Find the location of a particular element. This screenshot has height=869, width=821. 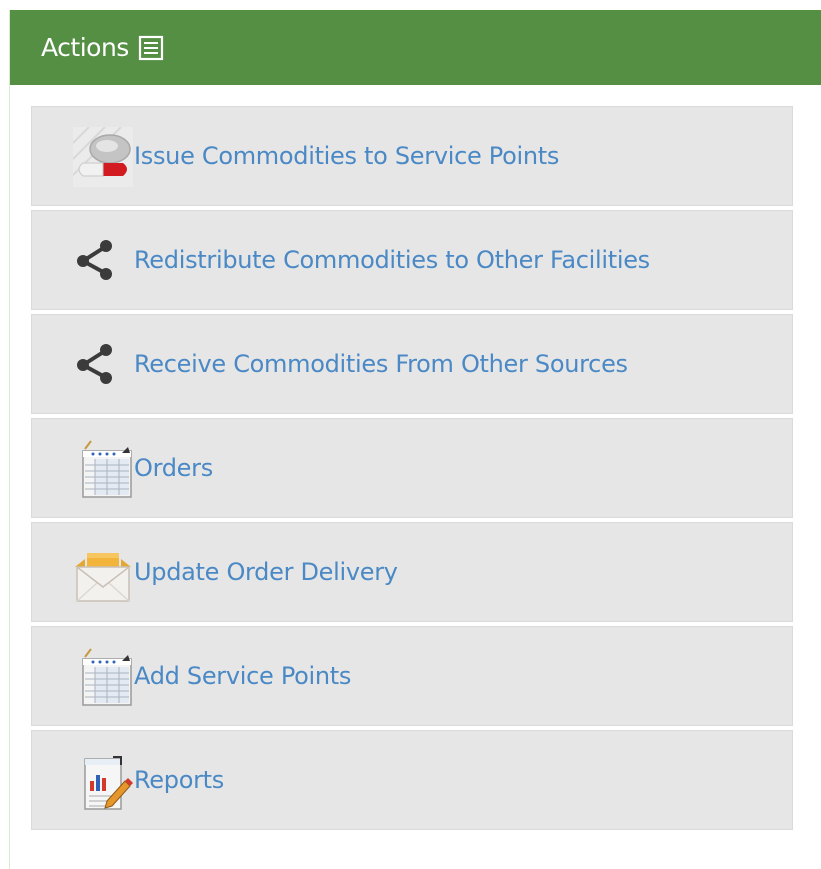

action-label: Issue Commodities to Service Points is located at coordinates (347, 156).